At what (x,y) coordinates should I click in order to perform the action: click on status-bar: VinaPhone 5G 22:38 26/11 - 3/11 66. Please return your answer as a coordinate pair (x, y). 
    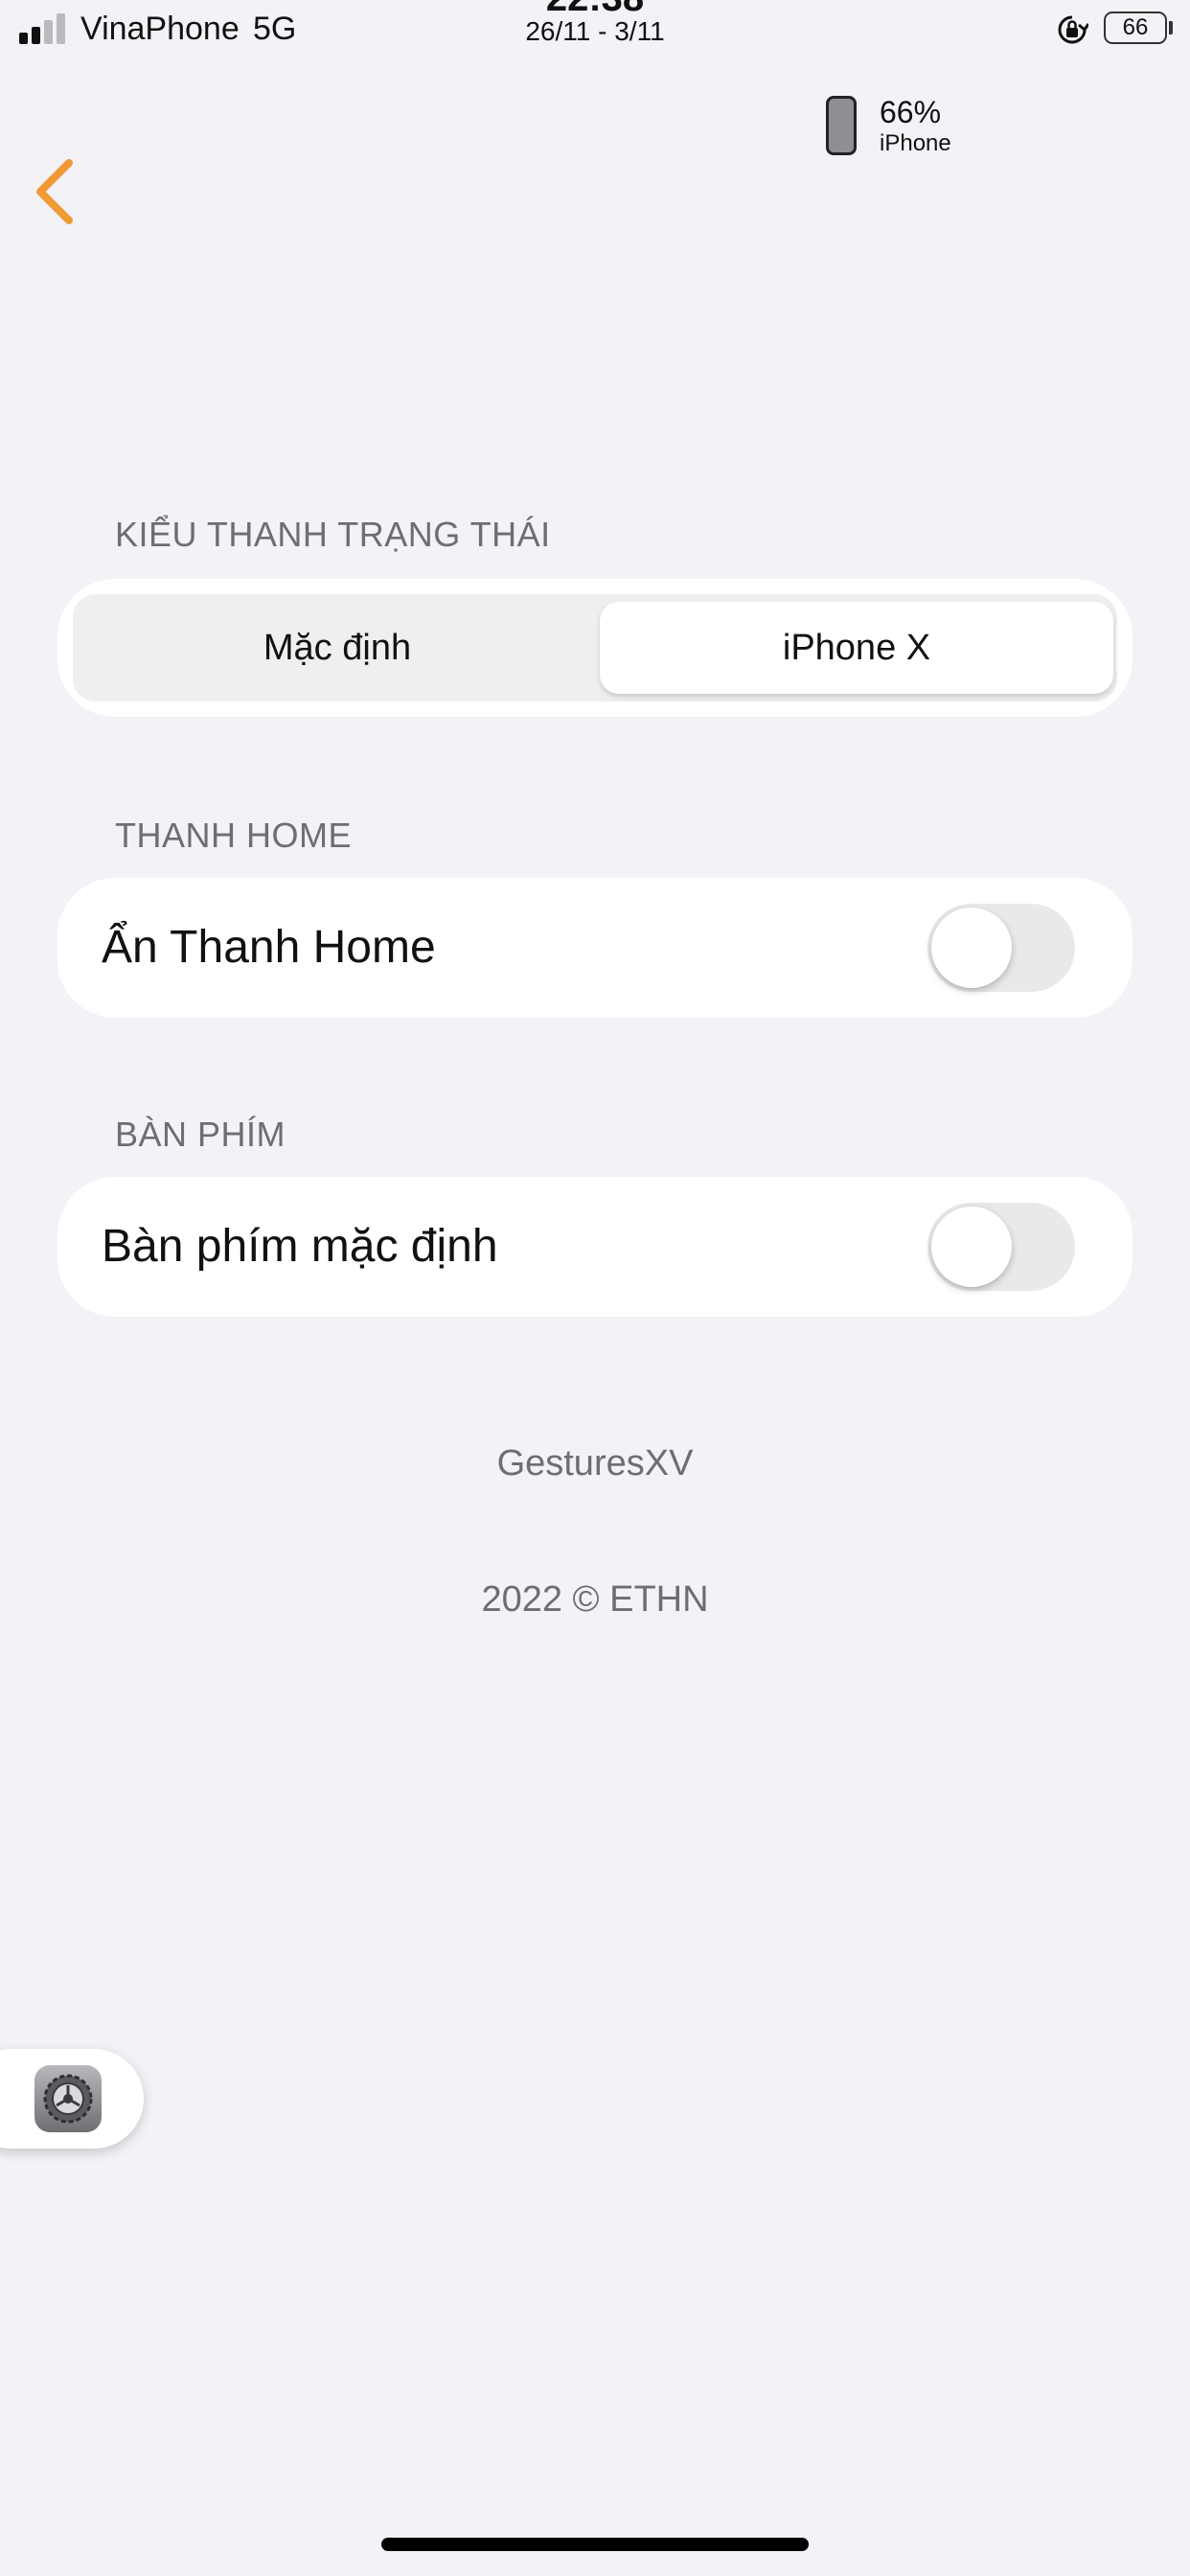
    Looking at the image, I should click on (595, 29).